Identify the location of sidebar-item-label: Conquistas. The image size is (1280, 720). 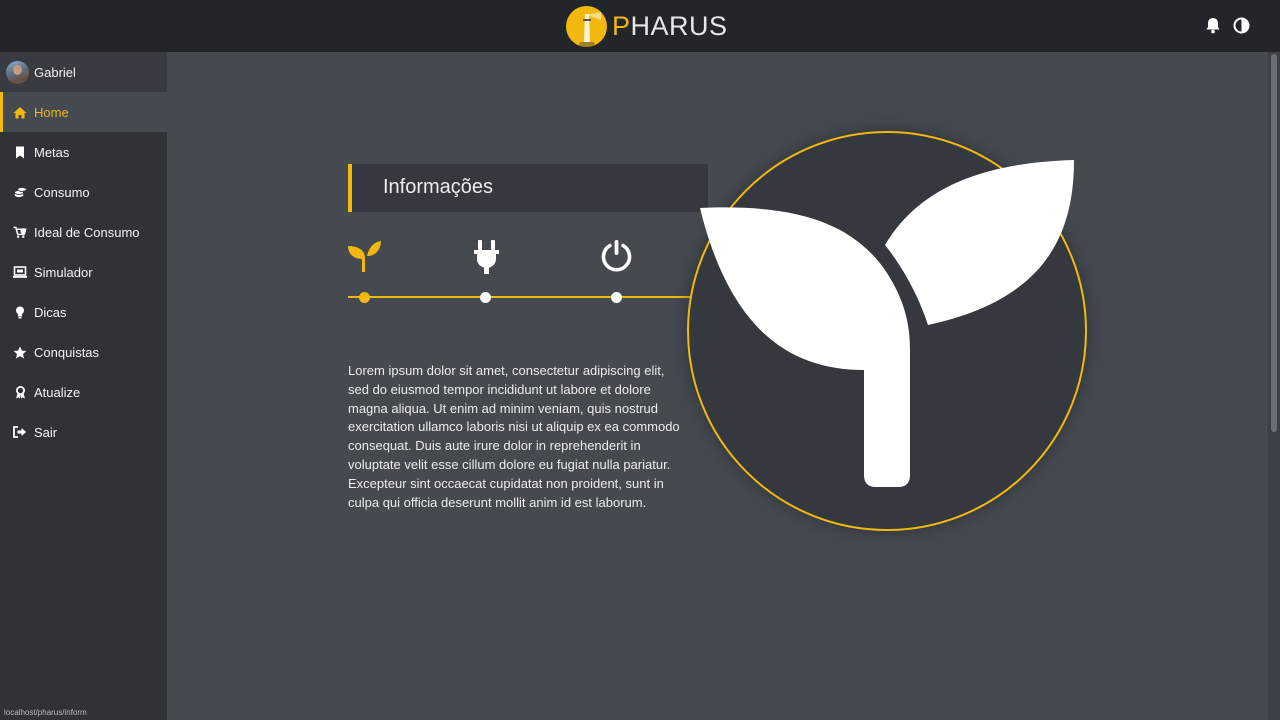
(67, 352).